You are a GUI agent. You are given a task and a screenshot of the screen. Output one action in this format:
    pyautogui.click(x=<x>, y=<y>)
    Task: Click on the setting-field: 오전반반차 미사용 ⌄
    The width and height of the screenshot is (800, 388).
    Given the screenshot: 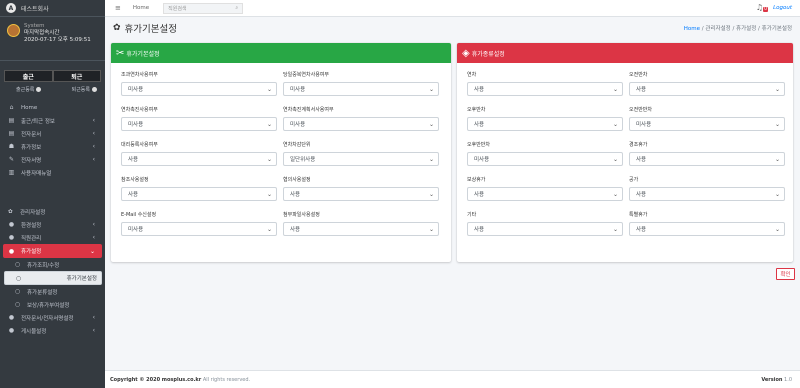 What is the action you would take?
    pyautogui.click(x=707, y=118)
    